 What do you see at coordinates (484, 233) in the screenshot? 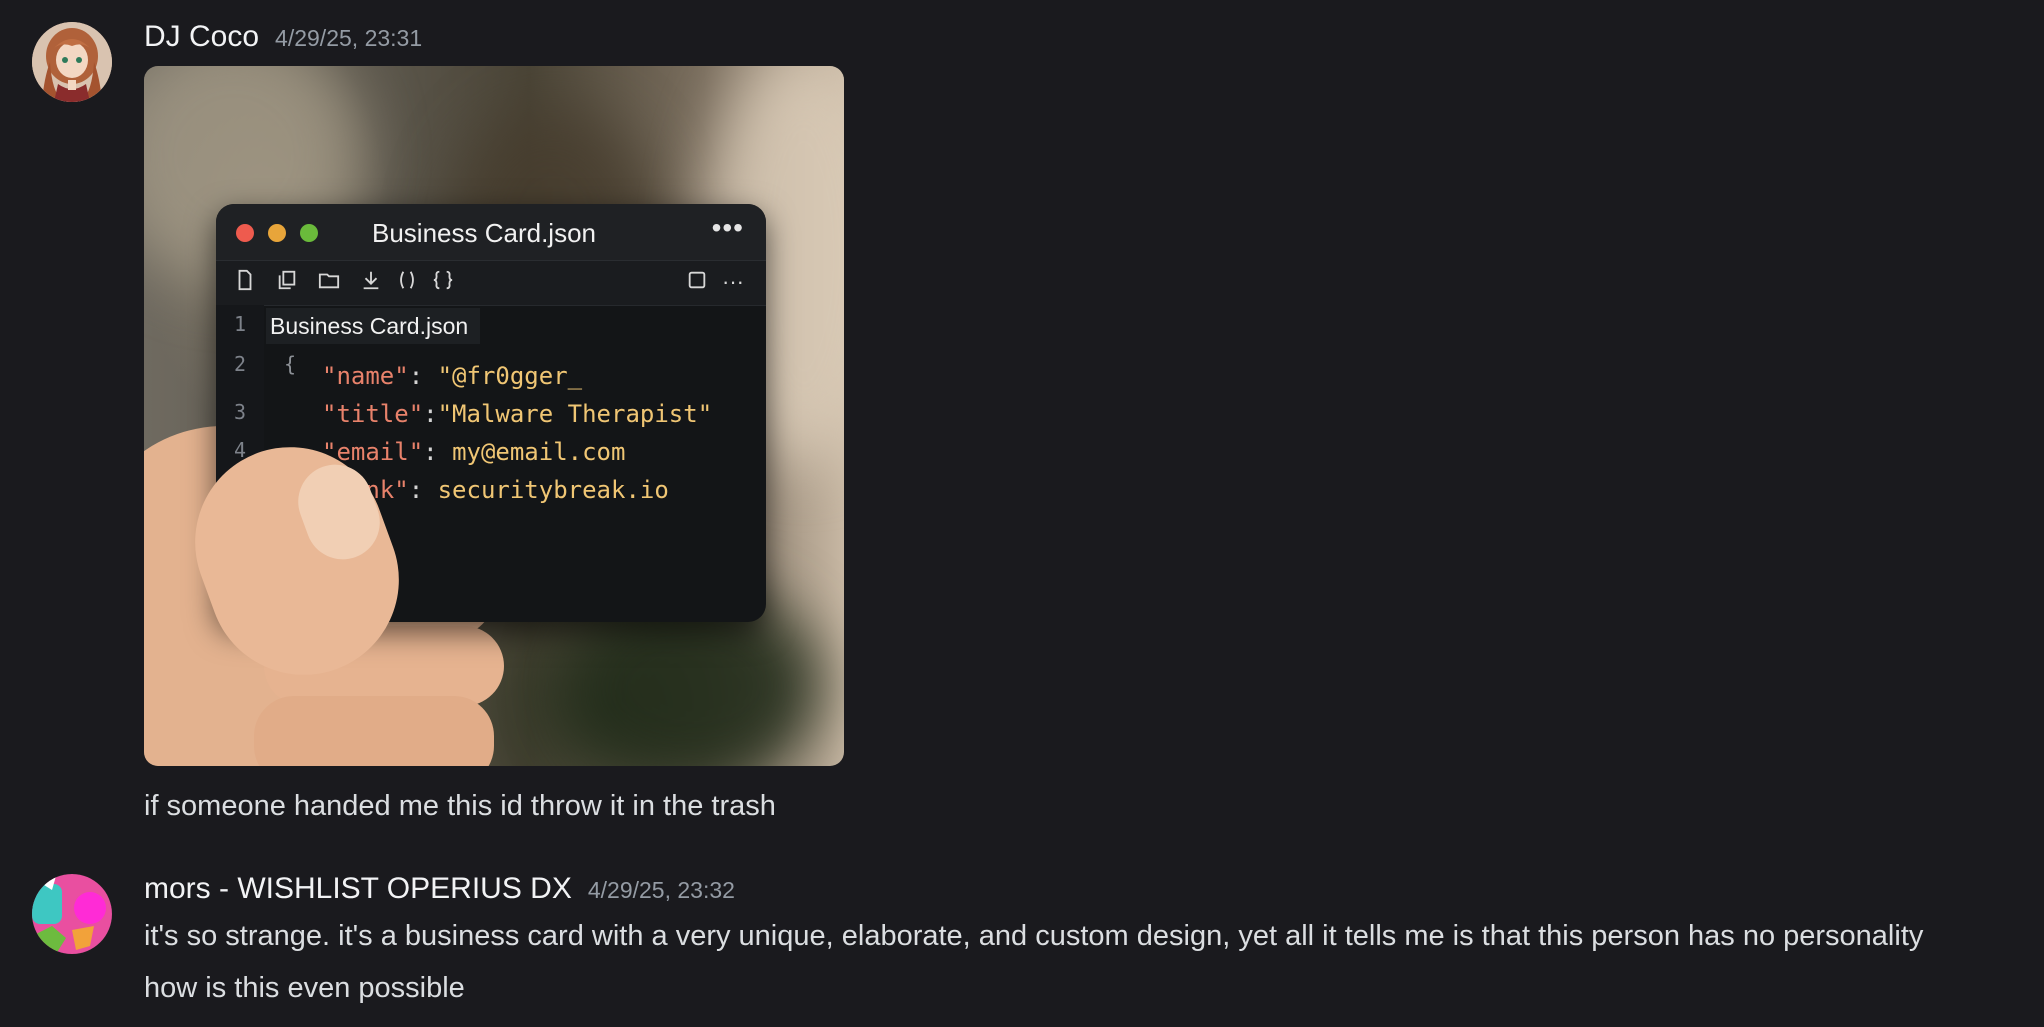
I see `window-title: Business Card.json` at bounding box center [484, 233].